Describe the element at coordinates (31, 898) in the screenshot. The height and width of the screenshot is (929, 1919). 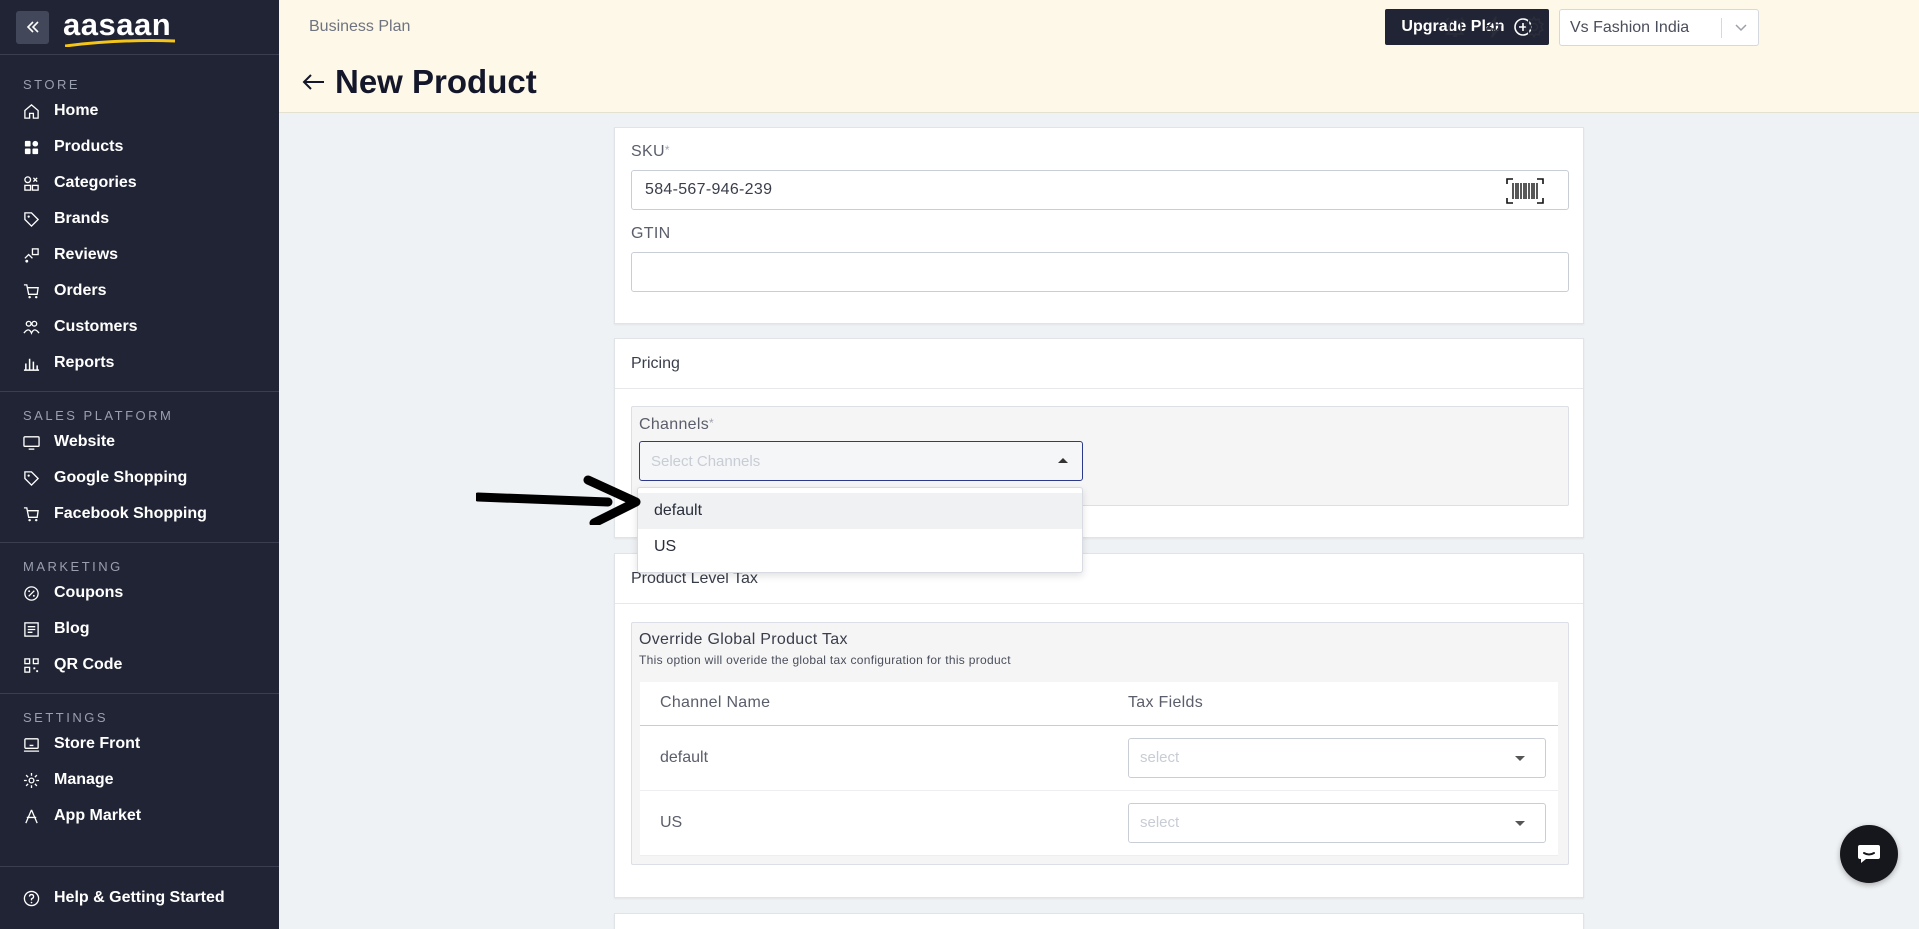
I see `help-icon` at that location.